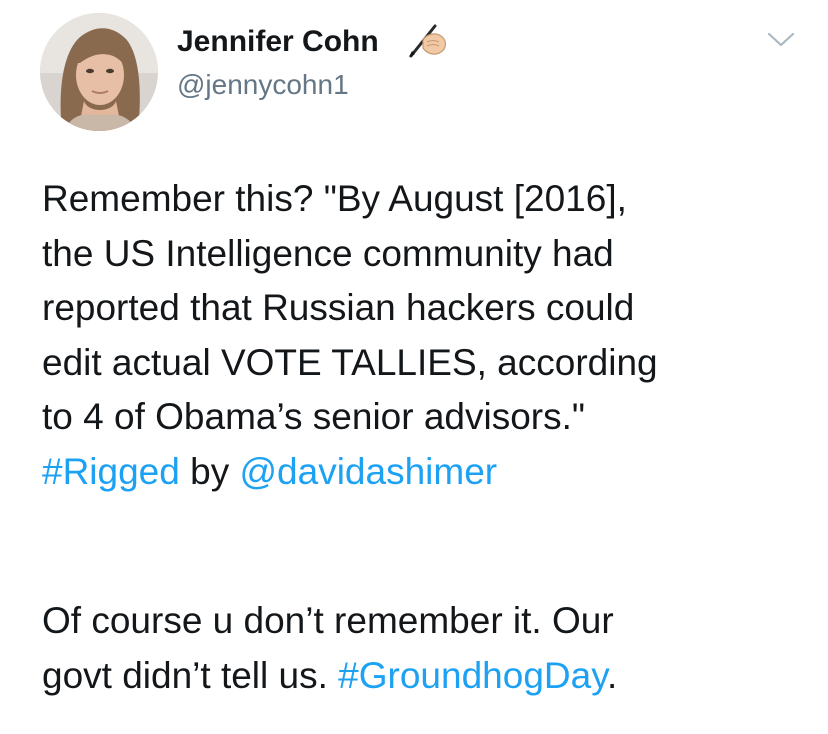  I want to click on author-handle: @jennycohn1, so click(263, 85).